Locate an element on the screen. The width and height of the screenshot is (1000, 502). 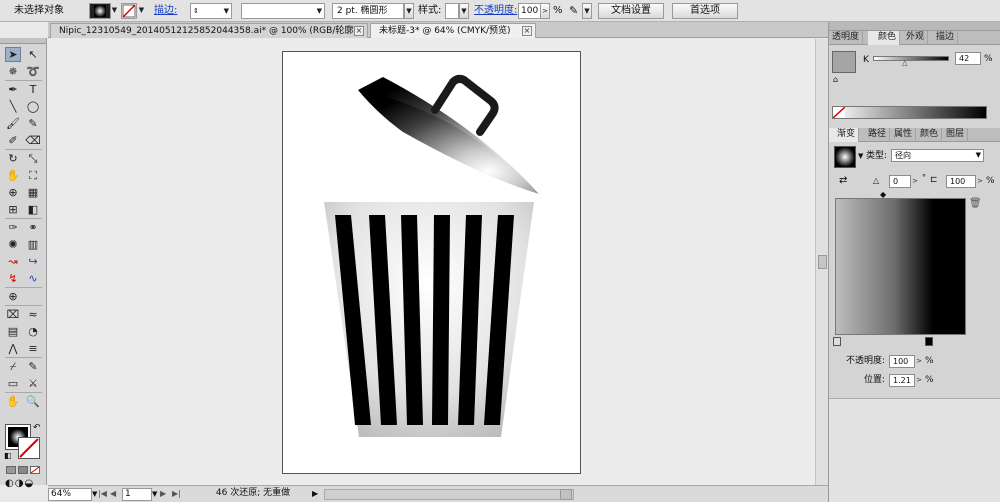
horizontal-scrollbar-thumb is located at coordinates (566, 494).